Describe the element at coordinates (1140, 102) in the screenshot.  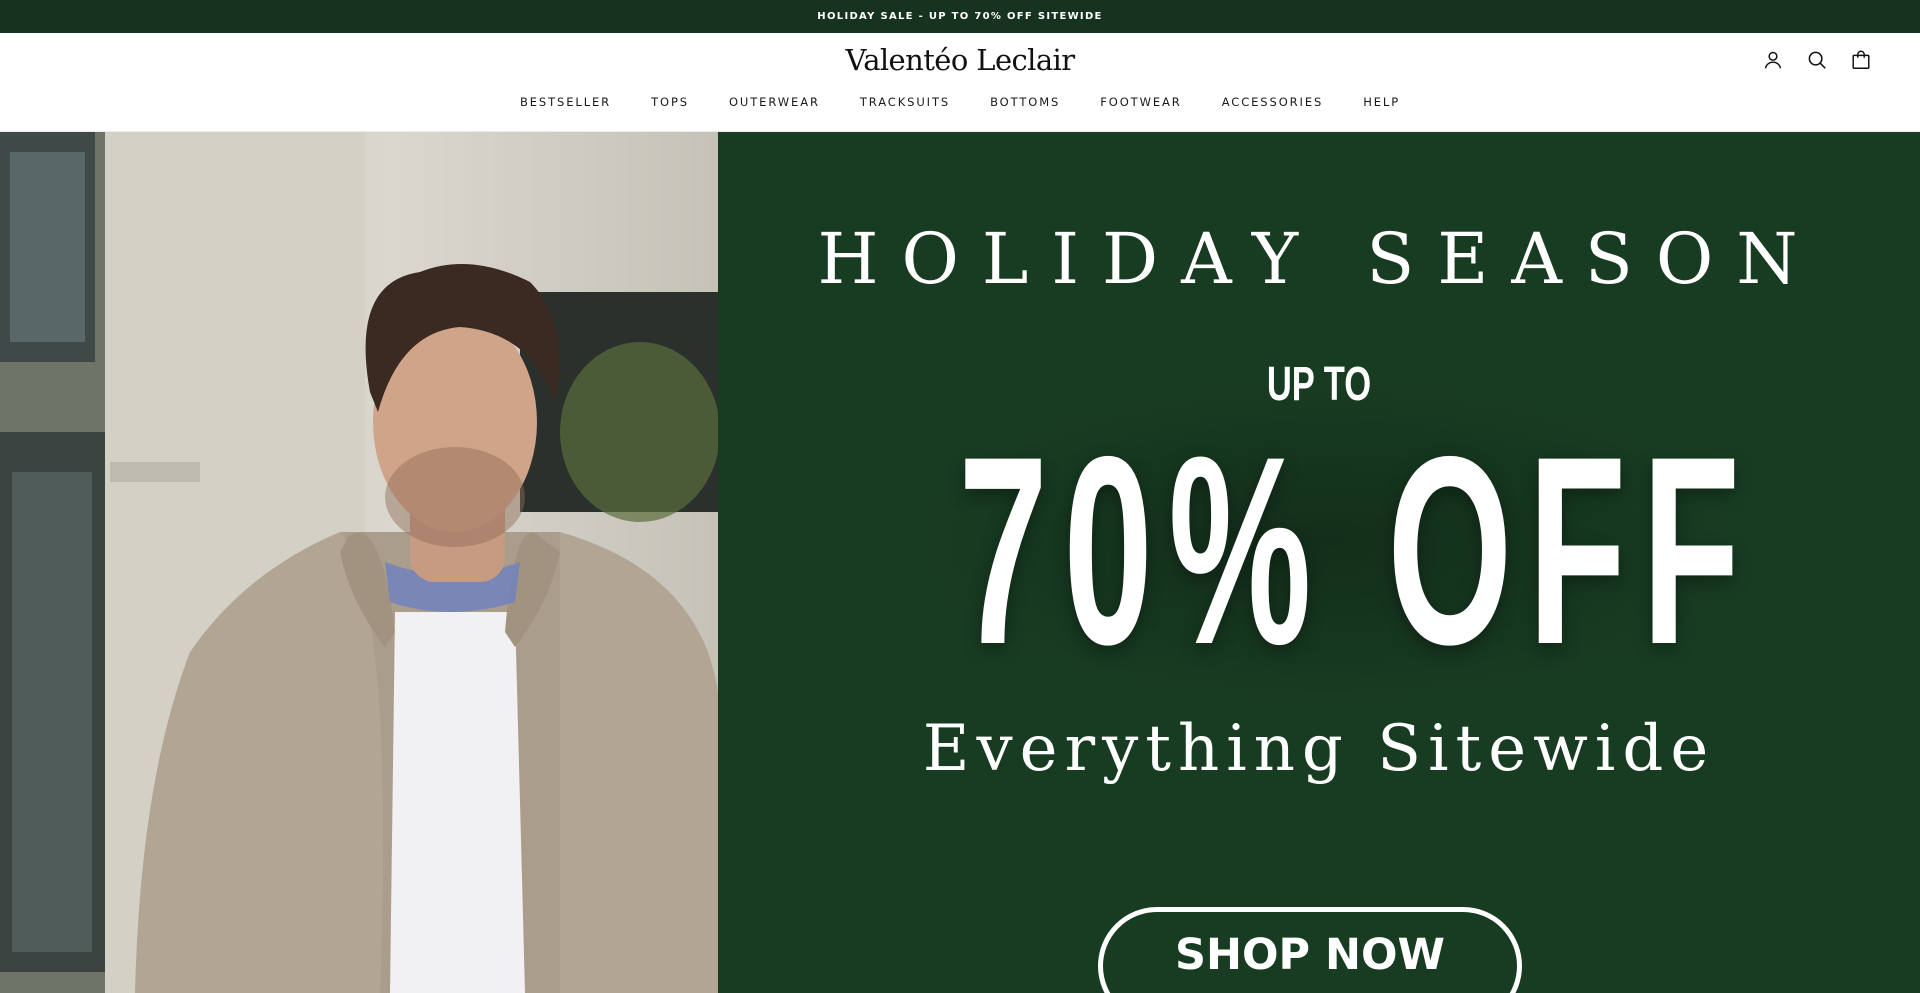
I see `nav-item-footwear: FOOTWEAR` at that location.